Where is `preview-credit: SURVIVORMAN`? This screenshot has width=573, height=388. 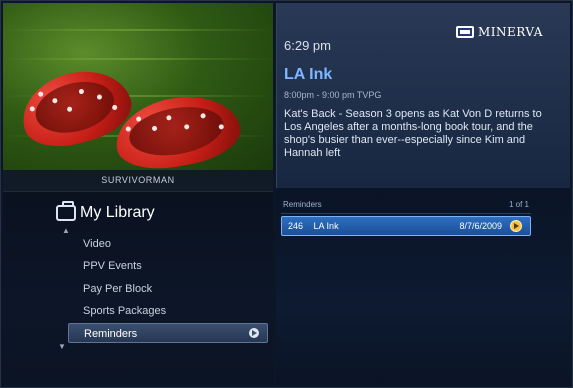 preview-credit: SURVIVORMAN is located at coordinates (138, 180).